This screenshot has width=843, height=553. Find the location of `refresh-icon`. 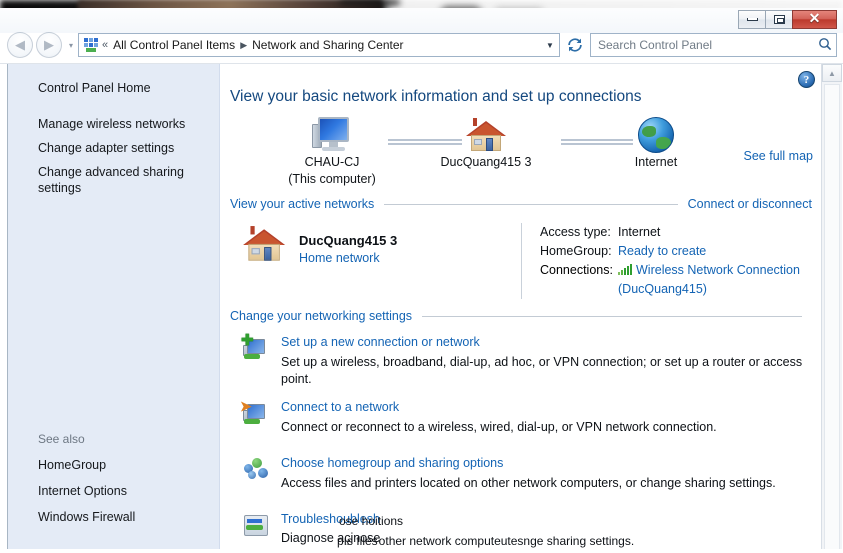

refresh-icon is located at coordinates (575, 45).